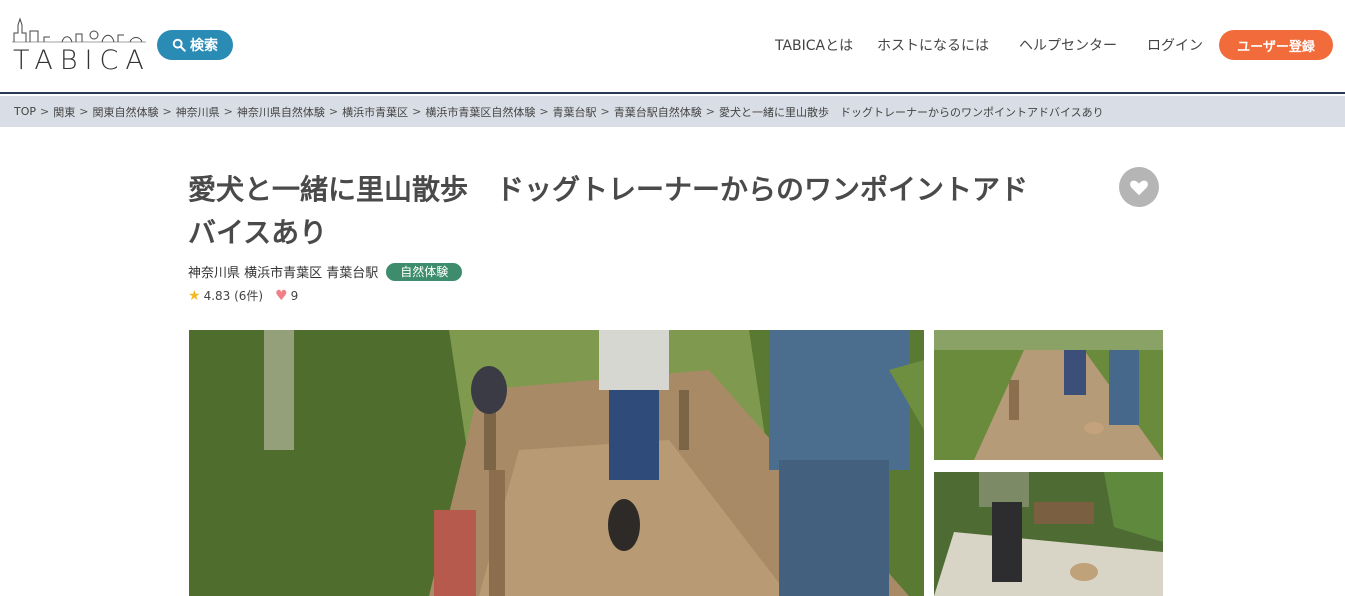 Image resolution: width=1345 pixels, height=596 pixels. I want to click on forest-path-thumbnail, so click(1048, 395).